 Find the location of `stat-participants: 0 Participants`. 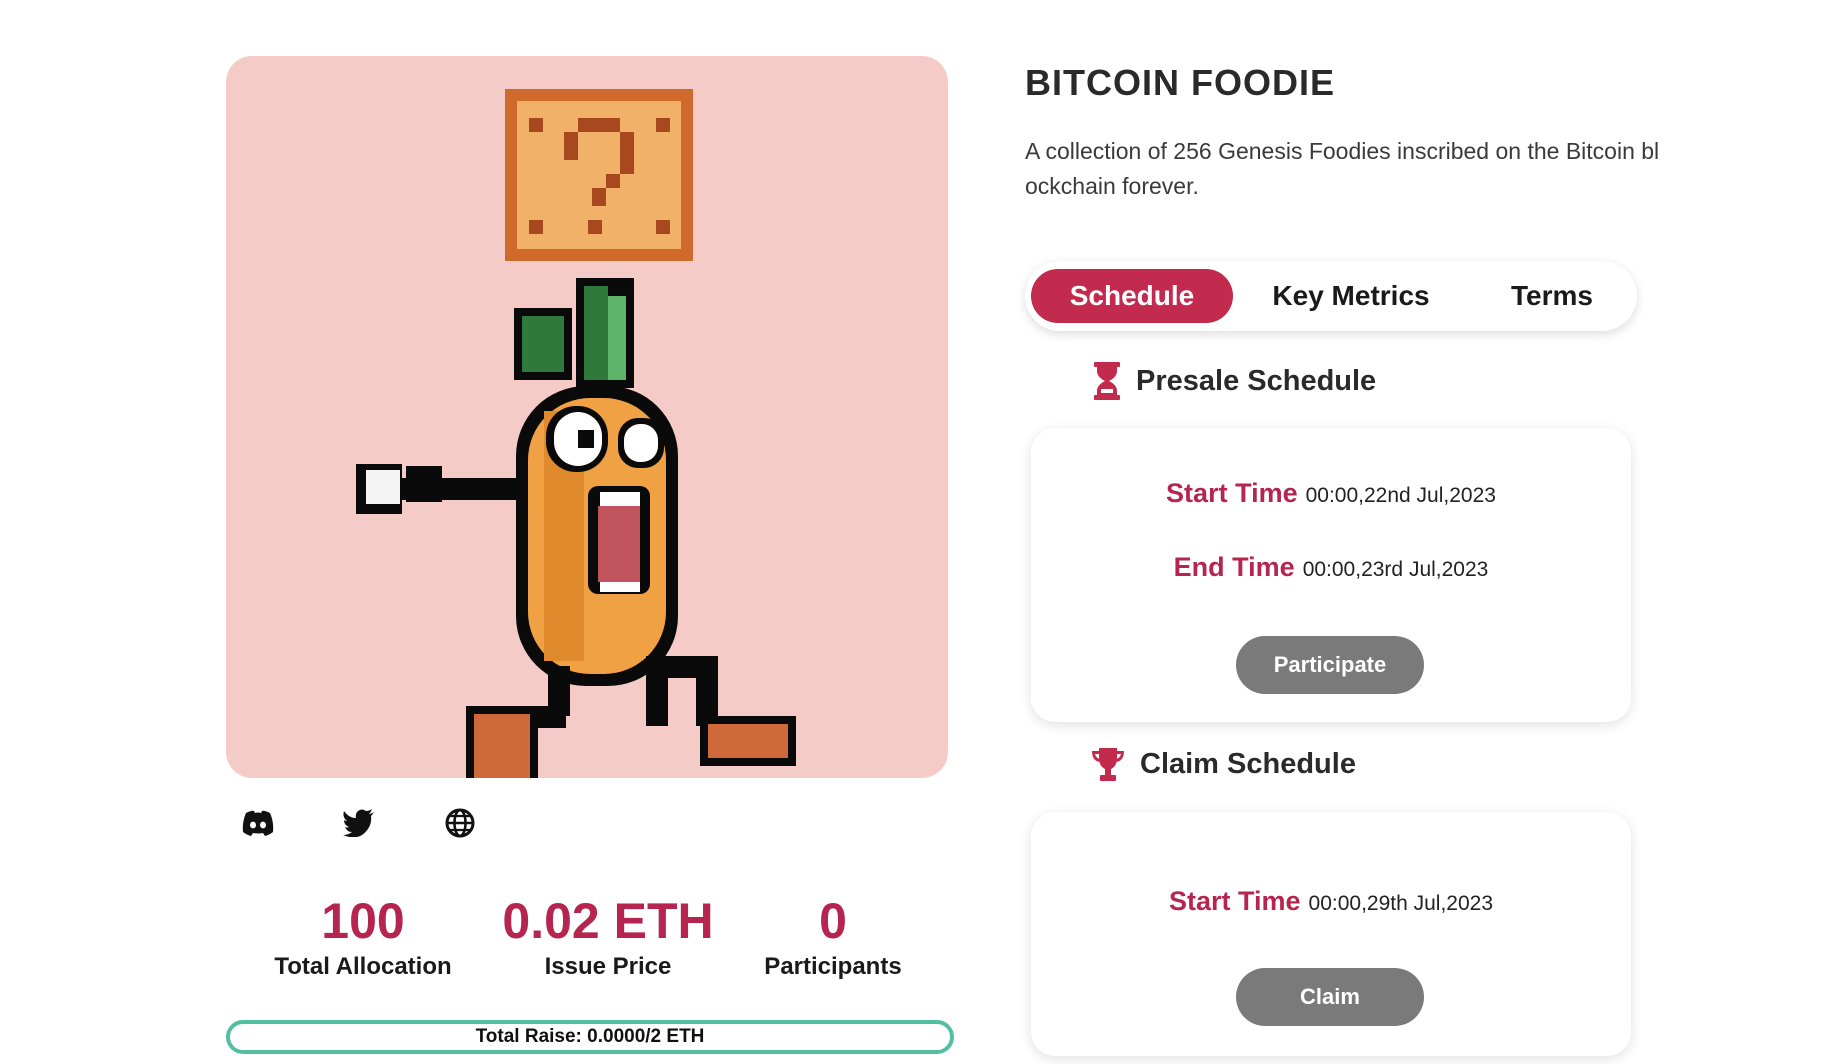

stat-participants: 0 Participants is located at coordinates (832, 936).